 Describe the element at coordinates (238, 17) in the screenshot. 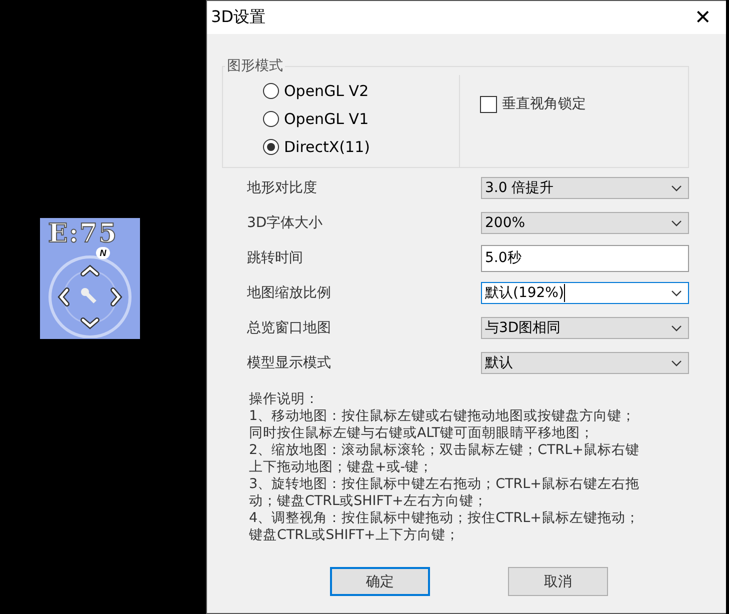

I see `window-title: 3D设置` at that location.